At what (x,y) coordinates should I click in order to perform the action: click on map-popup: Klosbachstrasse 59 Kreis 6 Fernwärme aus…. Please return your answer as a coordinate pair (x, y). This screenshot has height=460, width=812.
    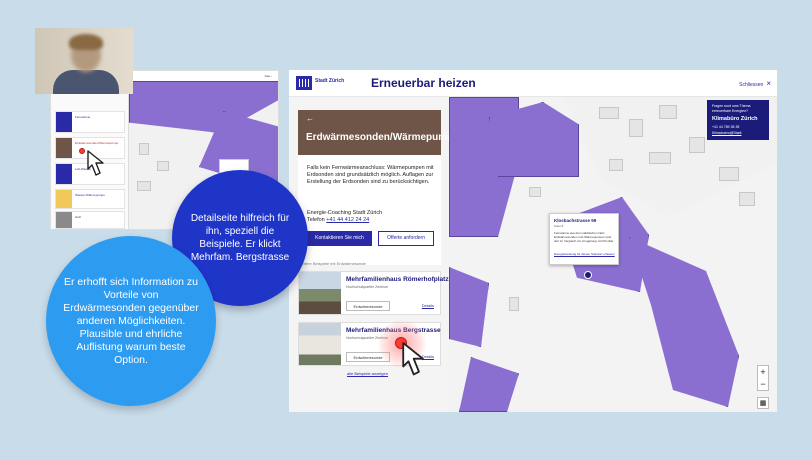
    Looking at the image, I should click on (584, 239).